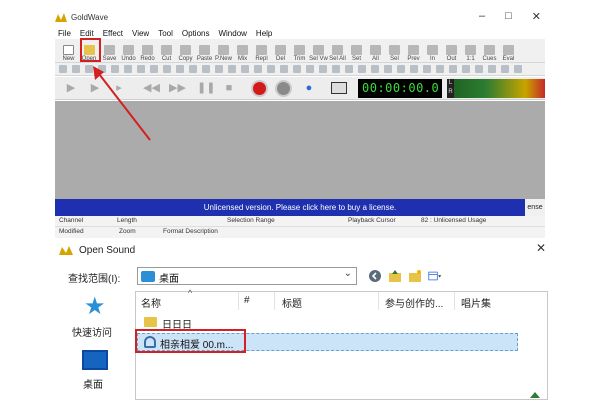  I want to click on desktop-icon, so click(95, 360).